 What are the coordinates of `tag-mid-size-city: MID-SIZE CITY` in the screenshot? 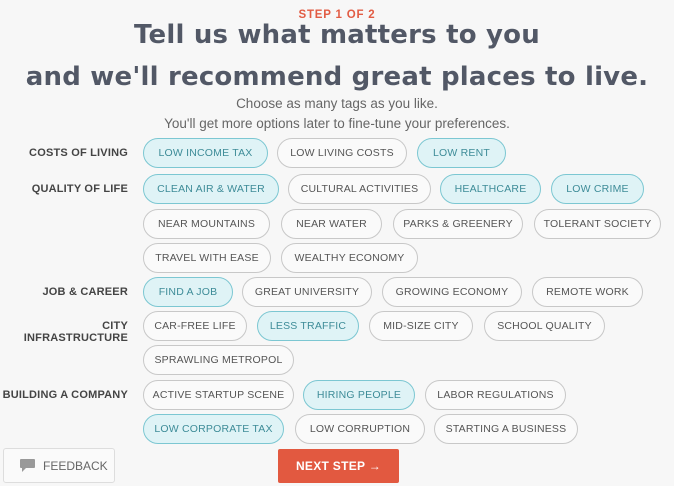 It's located at (421, 326).